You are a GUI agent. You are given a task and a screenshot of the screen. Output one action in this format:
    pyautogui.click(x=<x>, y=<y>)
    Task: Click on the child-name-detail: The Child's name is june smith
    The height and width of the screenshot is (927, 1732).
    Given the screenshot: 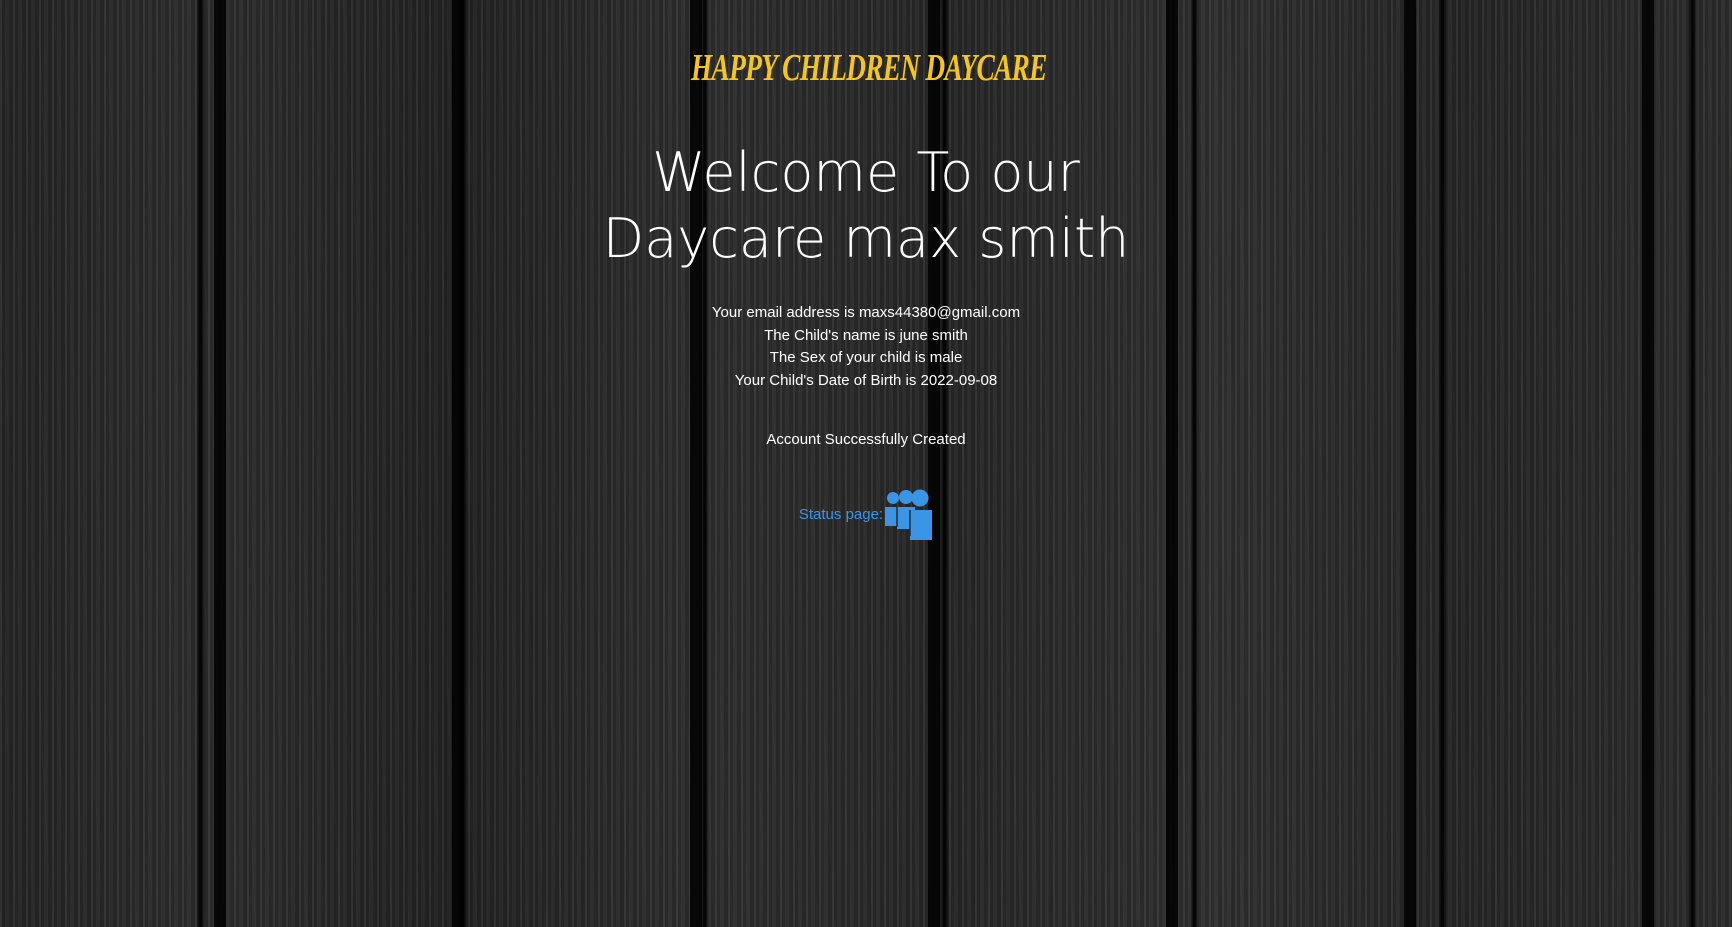 What is the action you would take?
    pyautogui.click(x=866, y=335)
    